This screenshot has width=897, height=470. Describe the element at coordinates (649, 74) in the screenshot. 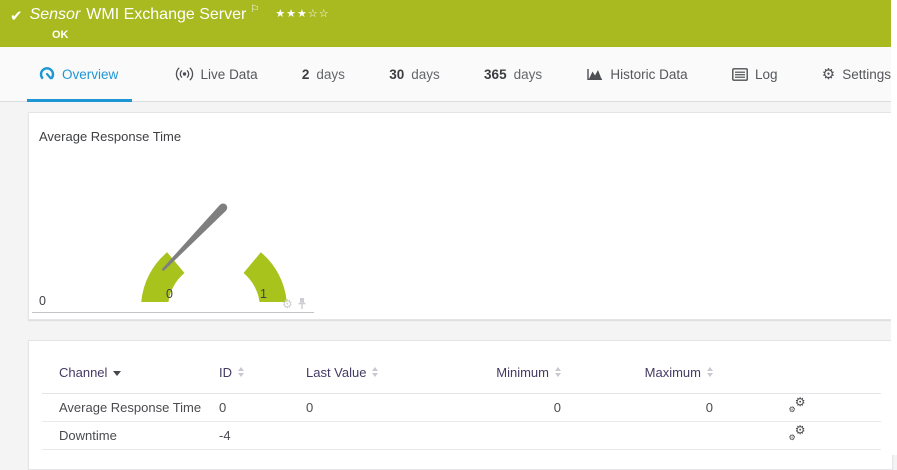

I see `tab-label: Historic Data` at that location.